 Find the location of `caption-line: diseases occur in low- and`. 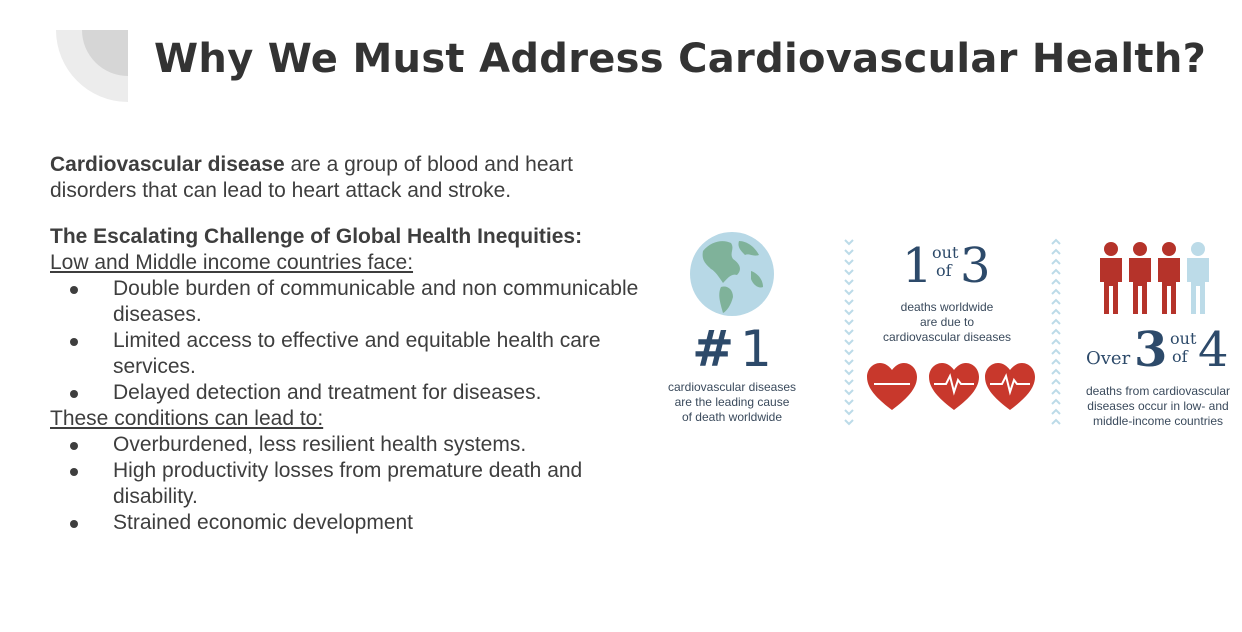

caption-line: diseases occur in low- and is located at coordinates (1158, 406).